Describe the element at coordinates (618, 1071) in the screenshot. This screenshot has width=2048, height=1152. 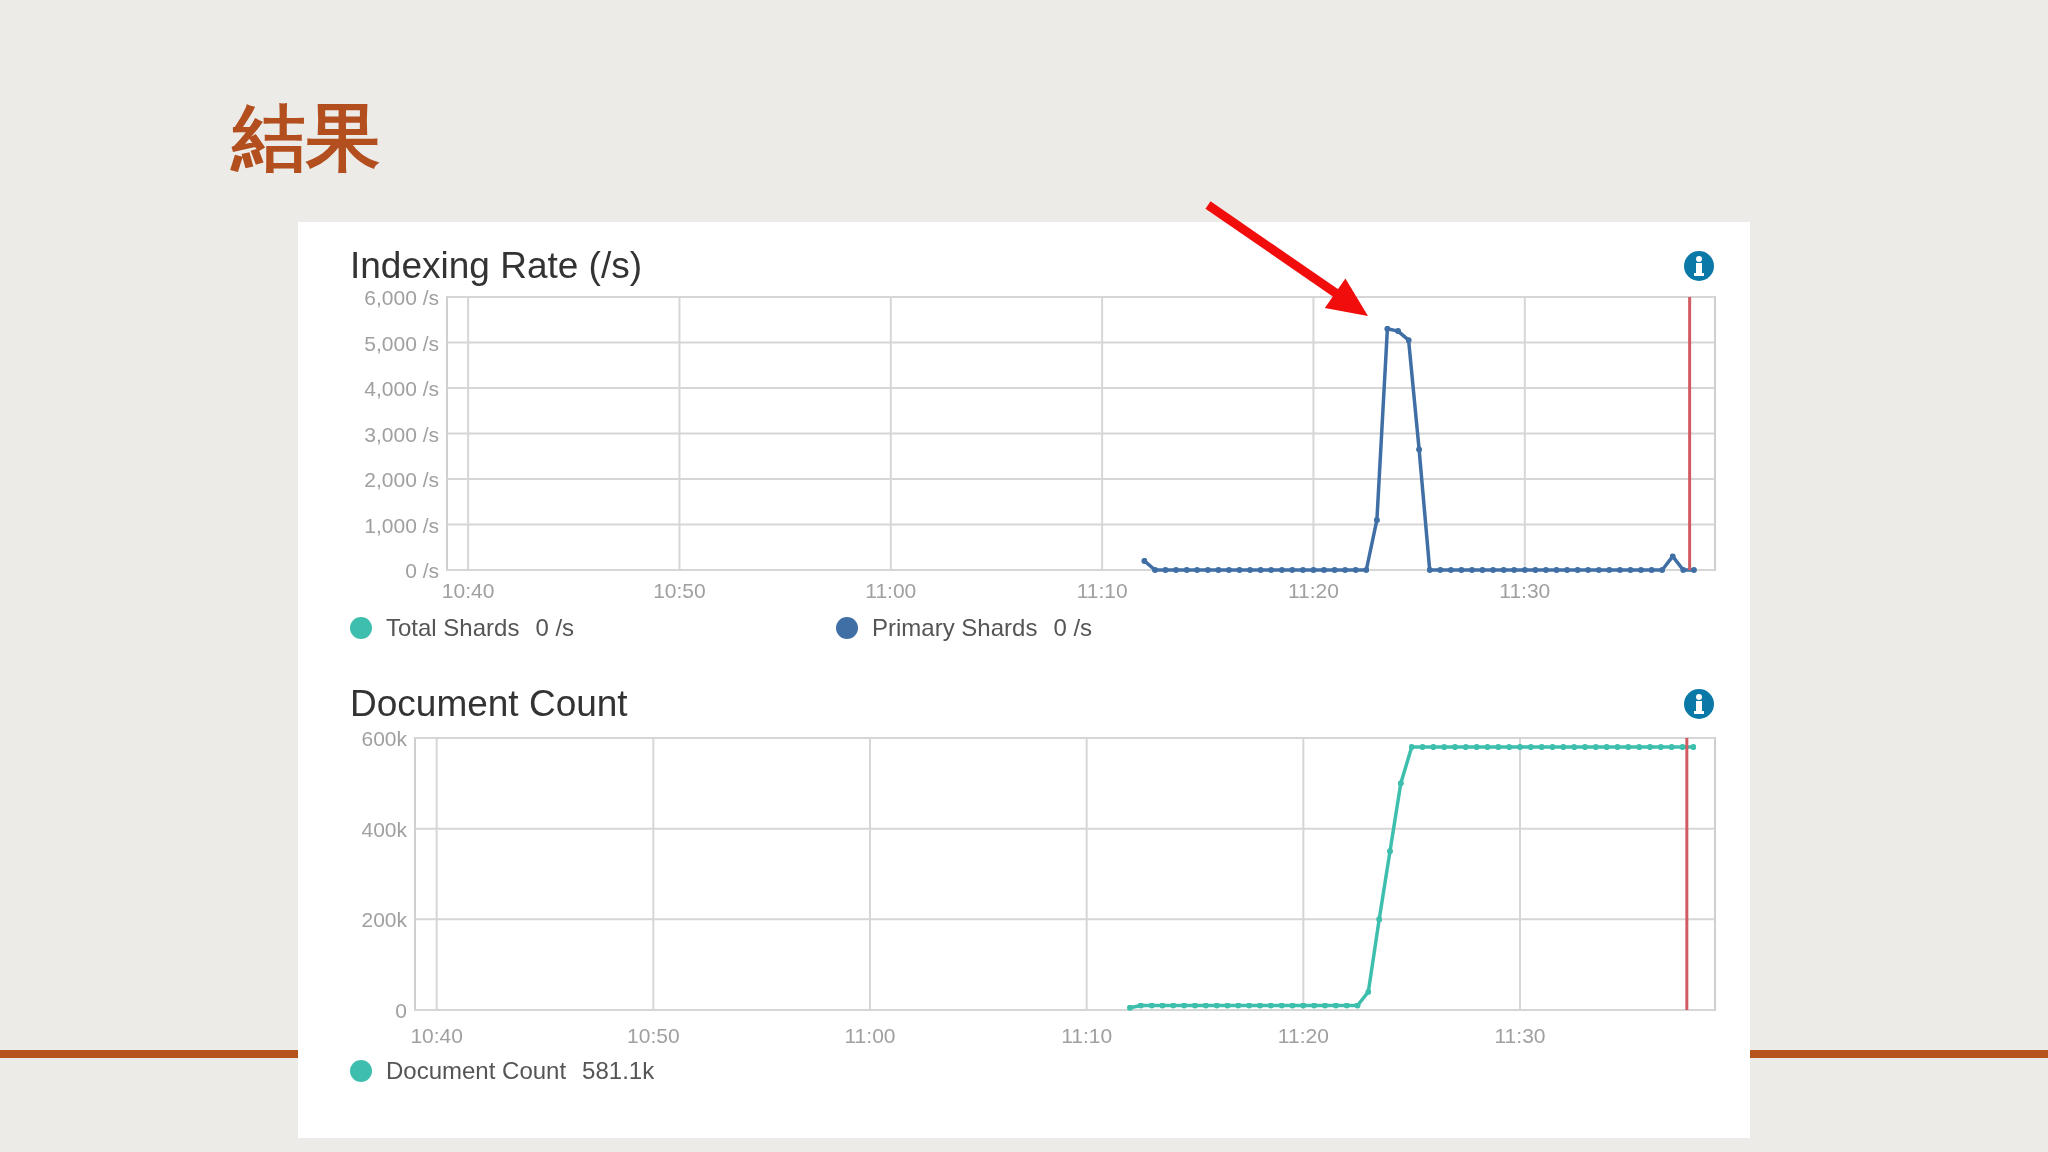
I see `legend-value: 581.1k` at that location.